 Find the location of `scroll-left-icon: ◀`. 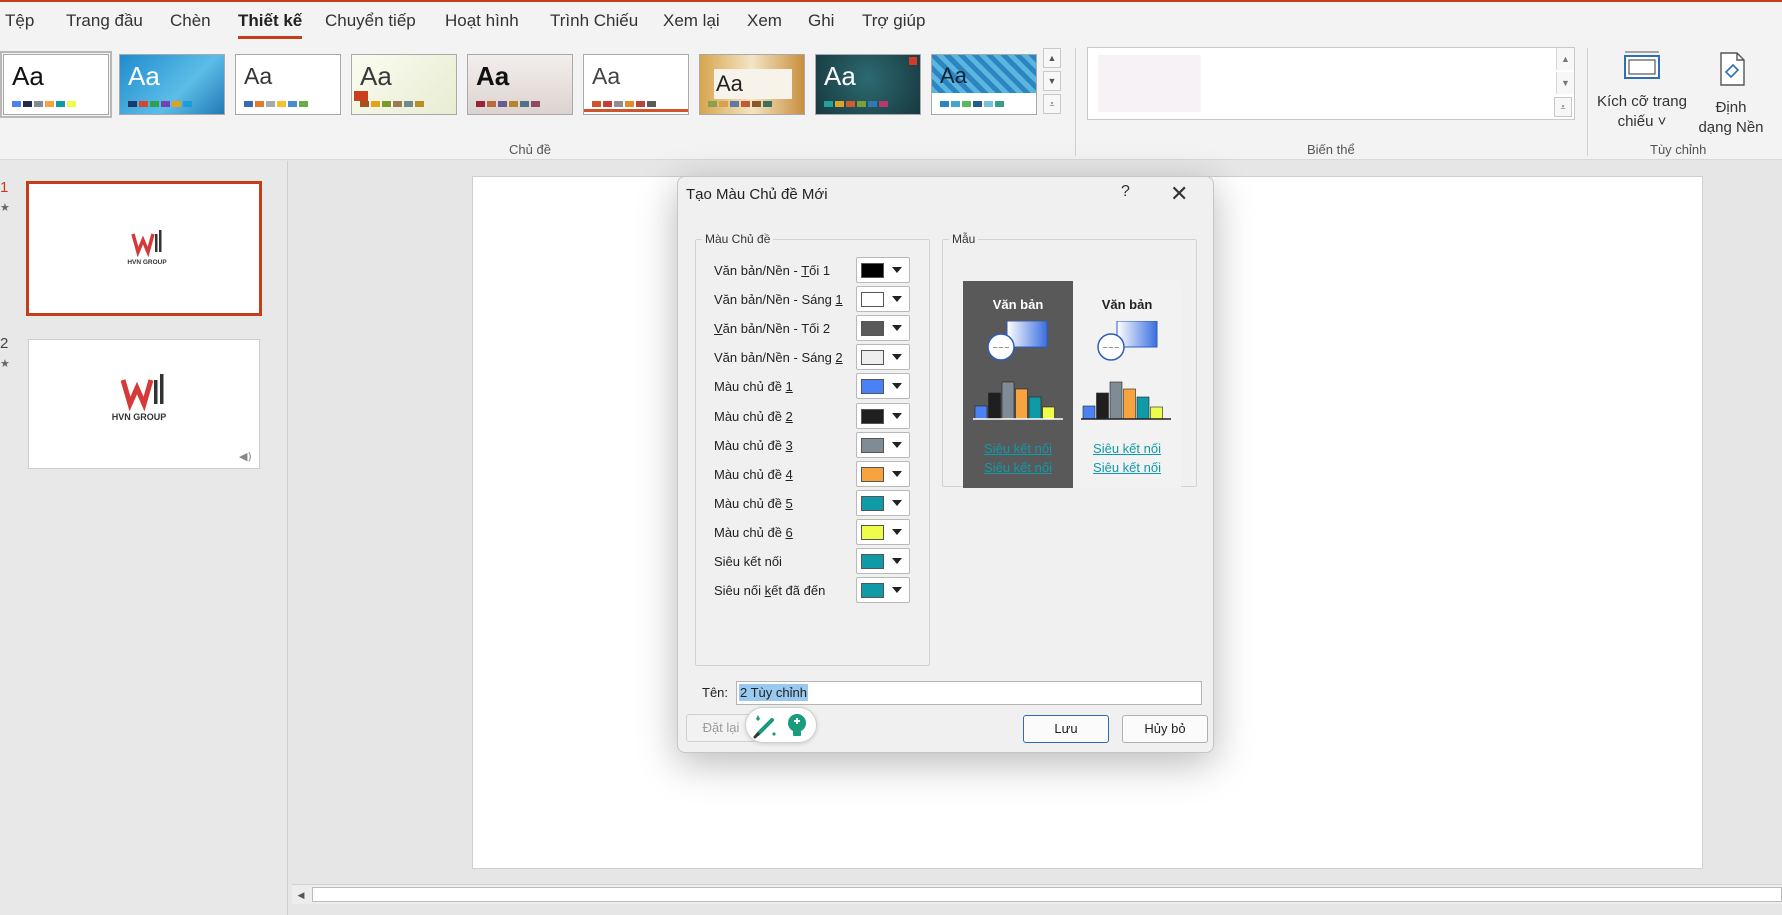

scroll-left-icon: ◀ is located at coordinates (301, 895).